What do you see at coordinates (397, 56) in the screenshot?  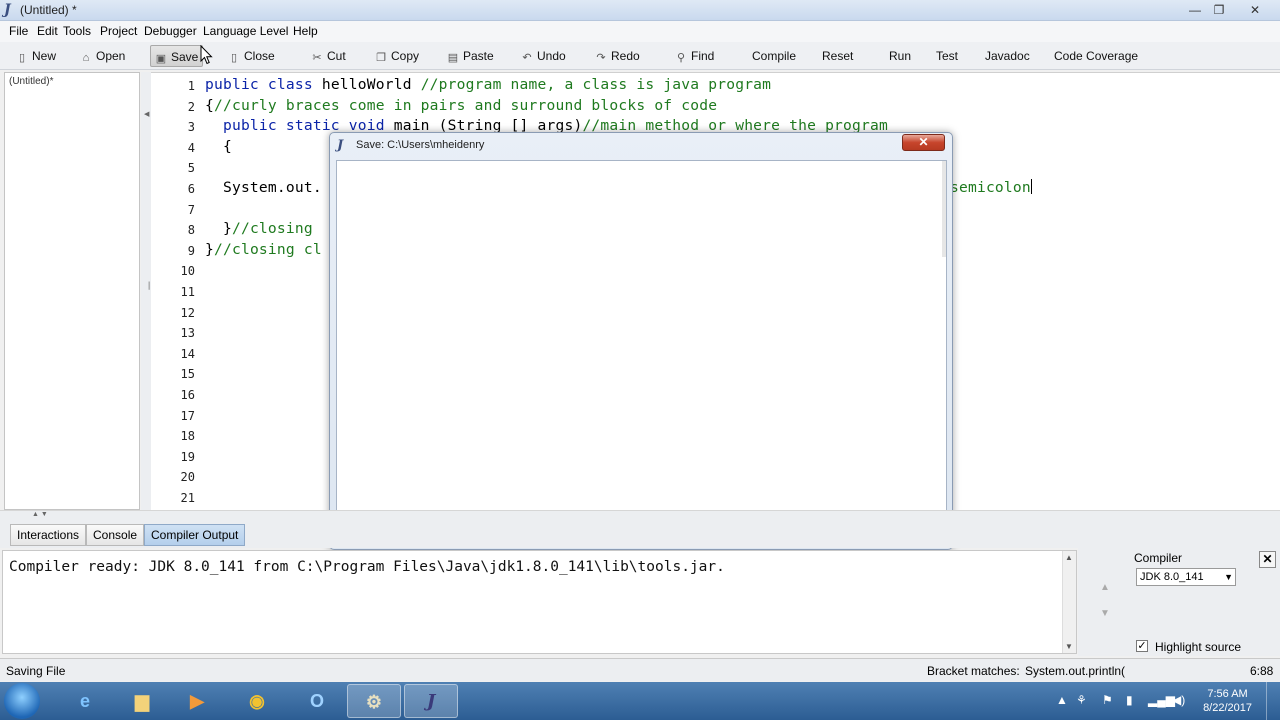 I see `copy-button: ❐ Copy` at bounding box center [397, 56].